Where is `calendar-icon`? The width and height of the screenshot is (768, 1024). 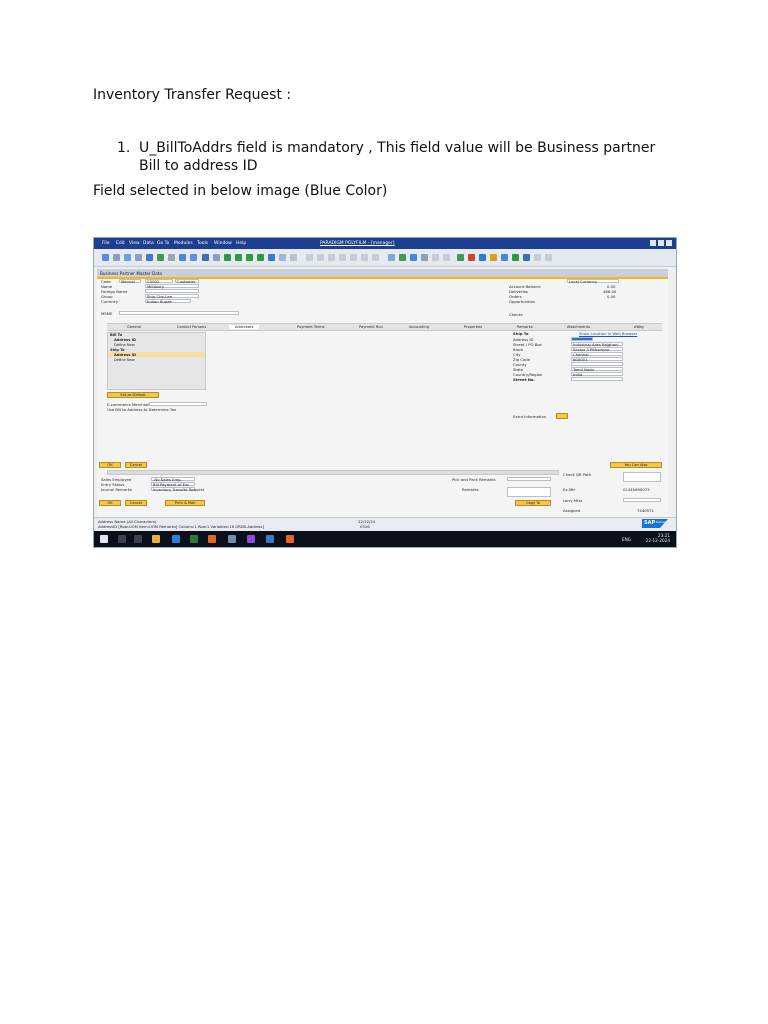 calendar-icon is located at coordinates (471, 257).